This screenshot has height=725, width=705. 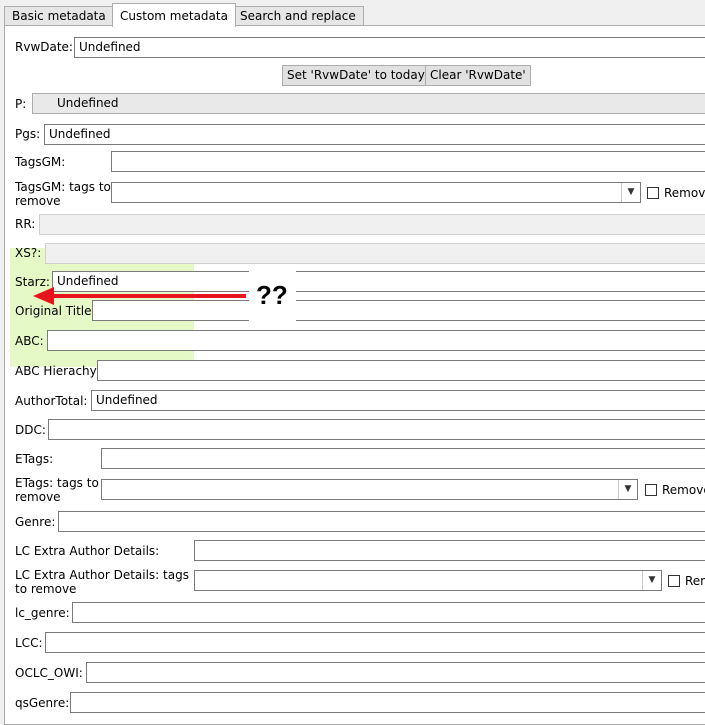 What do you see at coordinates (395, 672) in the screenshot?
I see `oclc-owi-field` at bounding box center [395, 672].